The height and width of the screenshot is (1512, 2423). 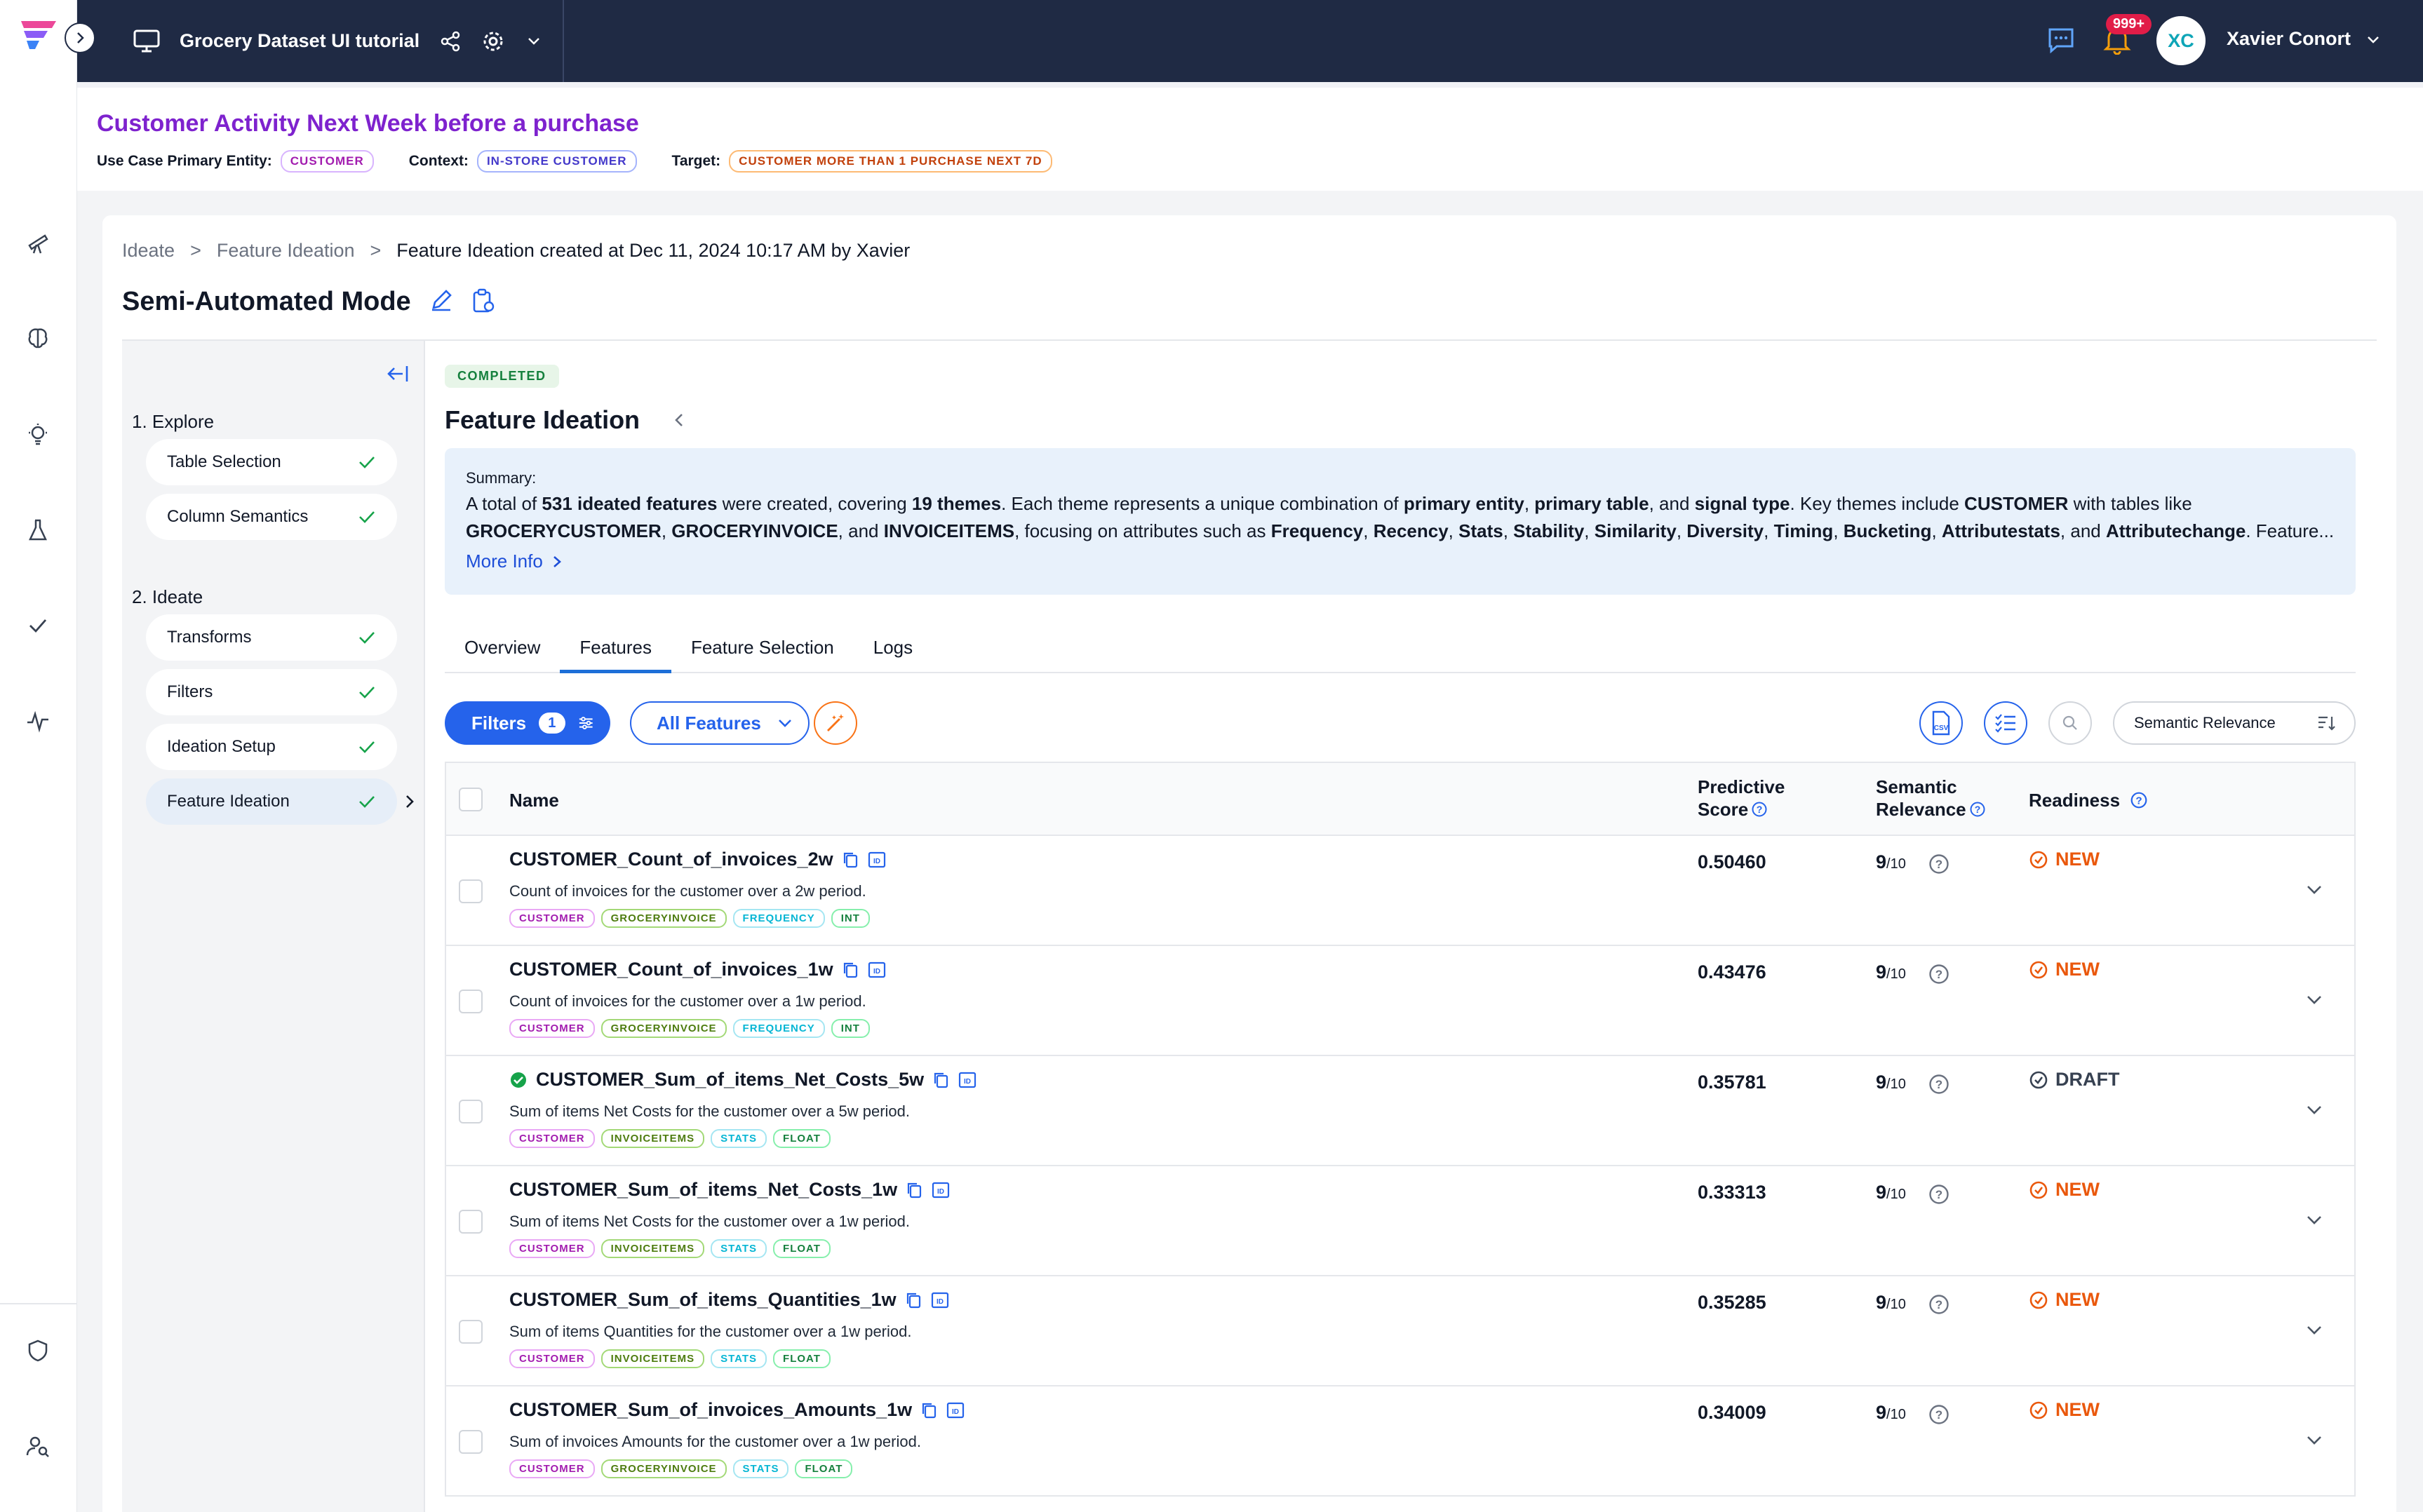 What do you see at coordinates (272, 747) in the screenshot?
I see `step-ideation-setup: Ideation Setup` at bounding box center [272, 747].